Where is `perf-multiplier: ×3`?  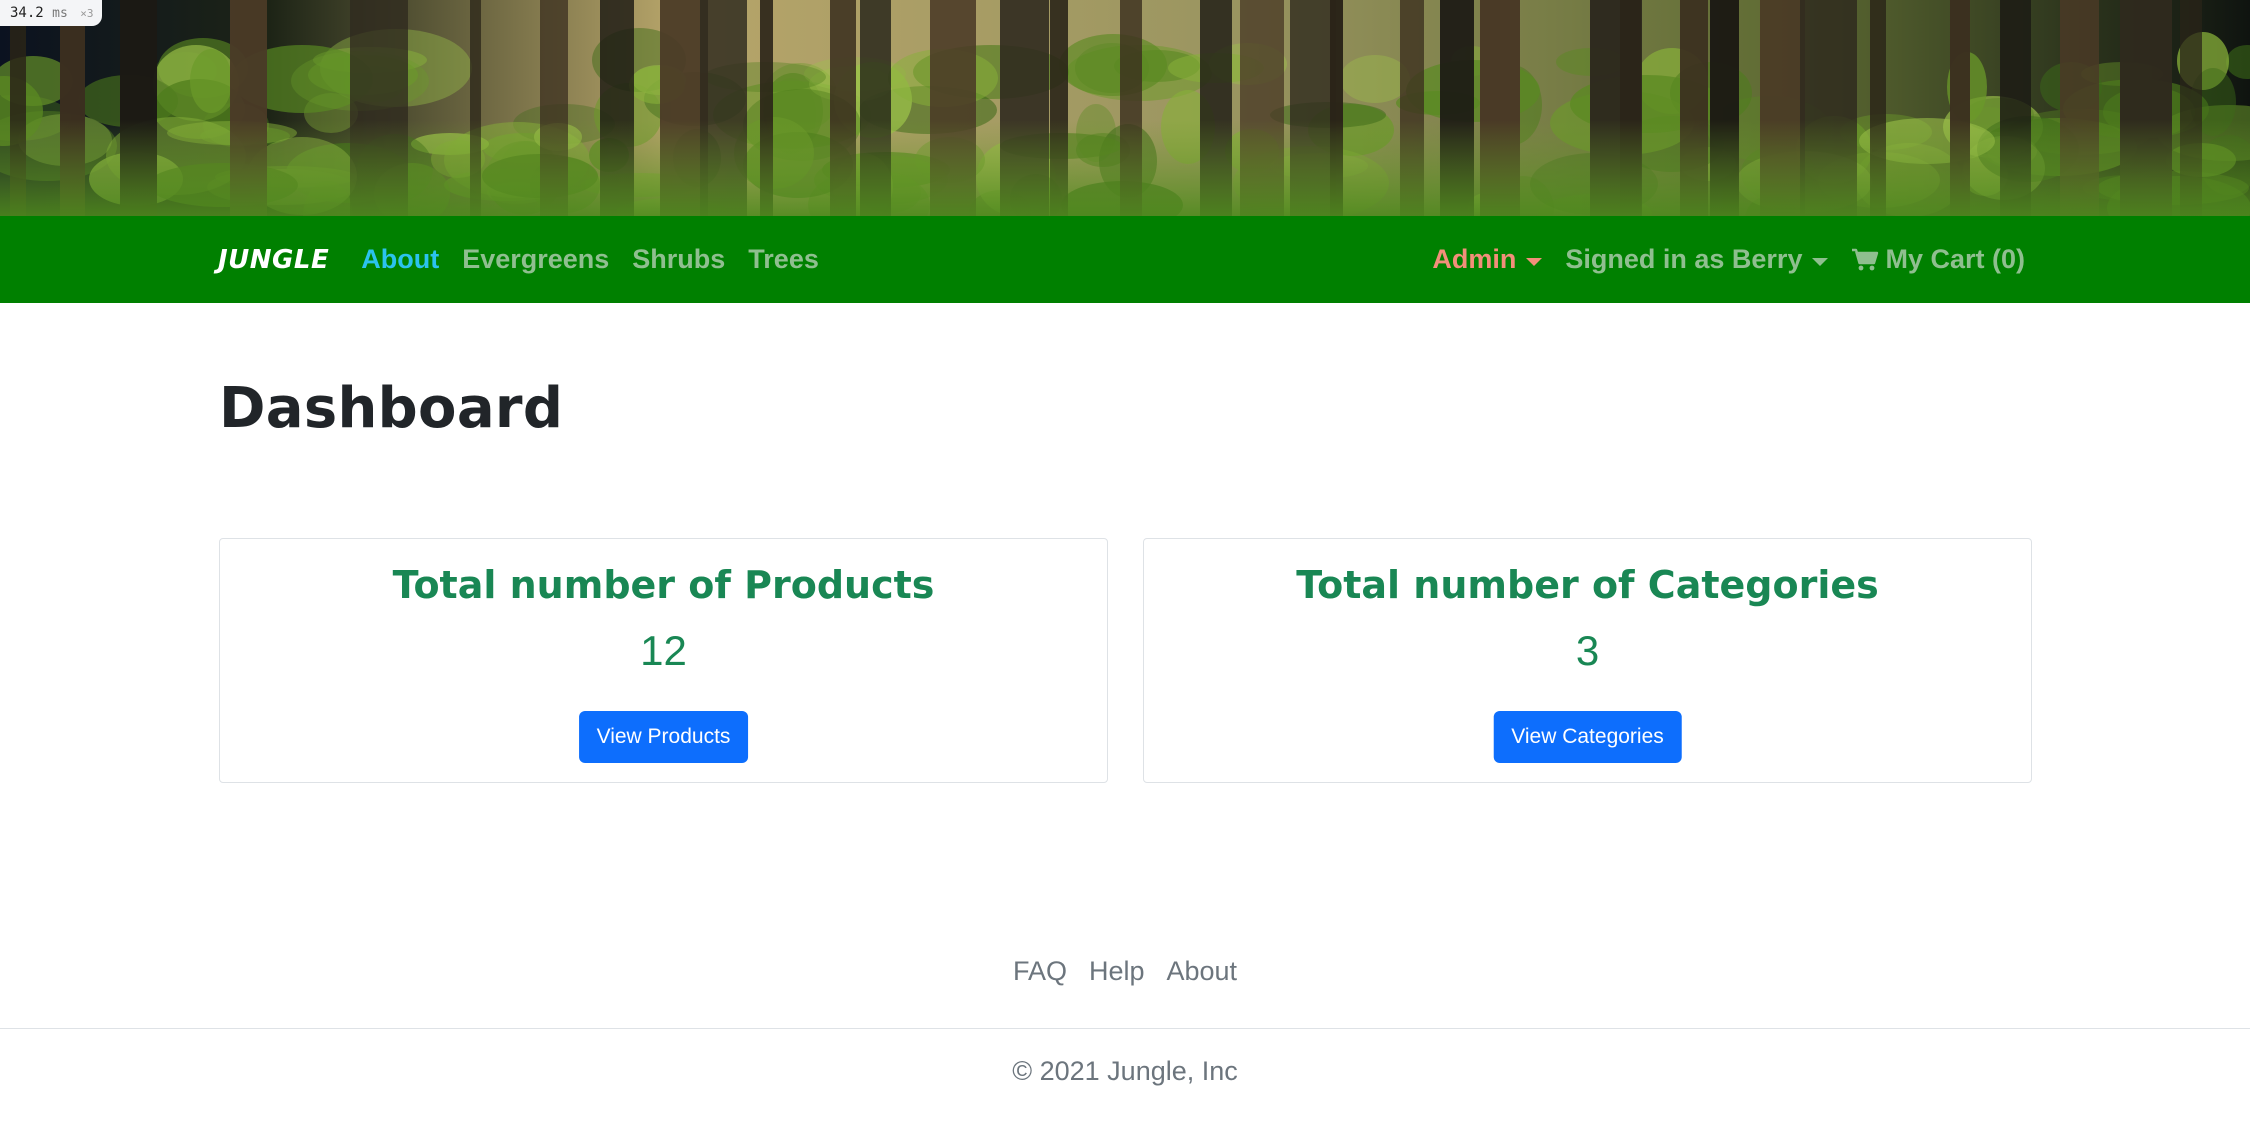
perf-multiplier: ×3 is located at coordinates (87, 13).